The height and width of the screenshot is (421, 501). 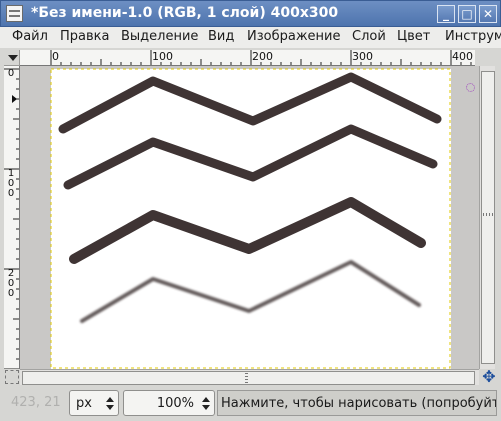 What do you see at coordinates (488, 14) in the screenshot?
I see `close-button: ✕` at bounding box center [488, 14].